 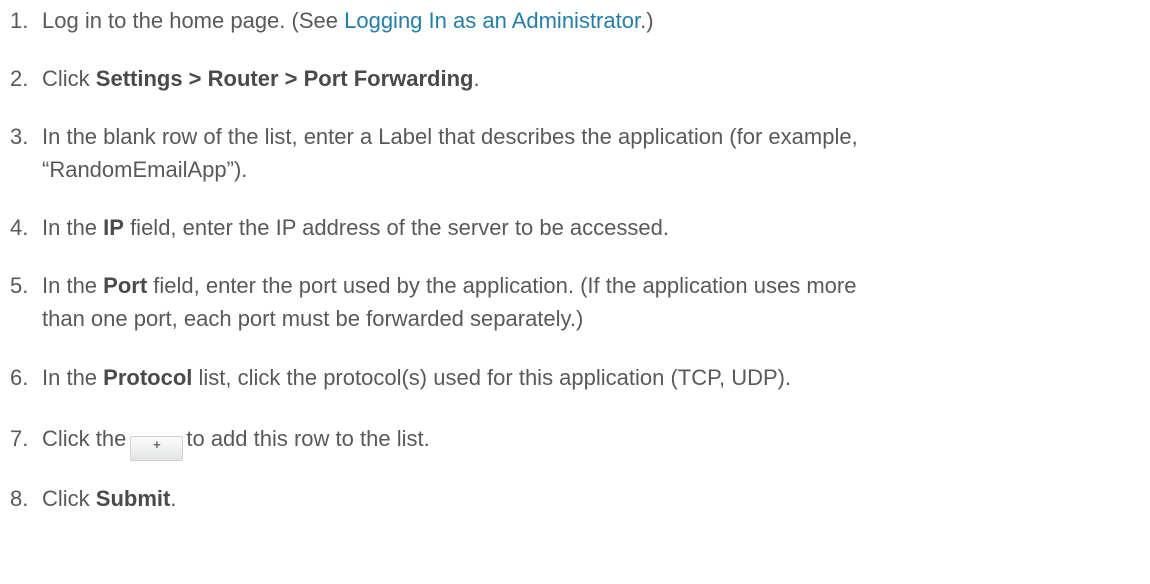 What do you see at coordinates (145, 169) in the screenshot?
I see `step-text-line: “RandomEmailApp”).` at bounding box center [145, 169].